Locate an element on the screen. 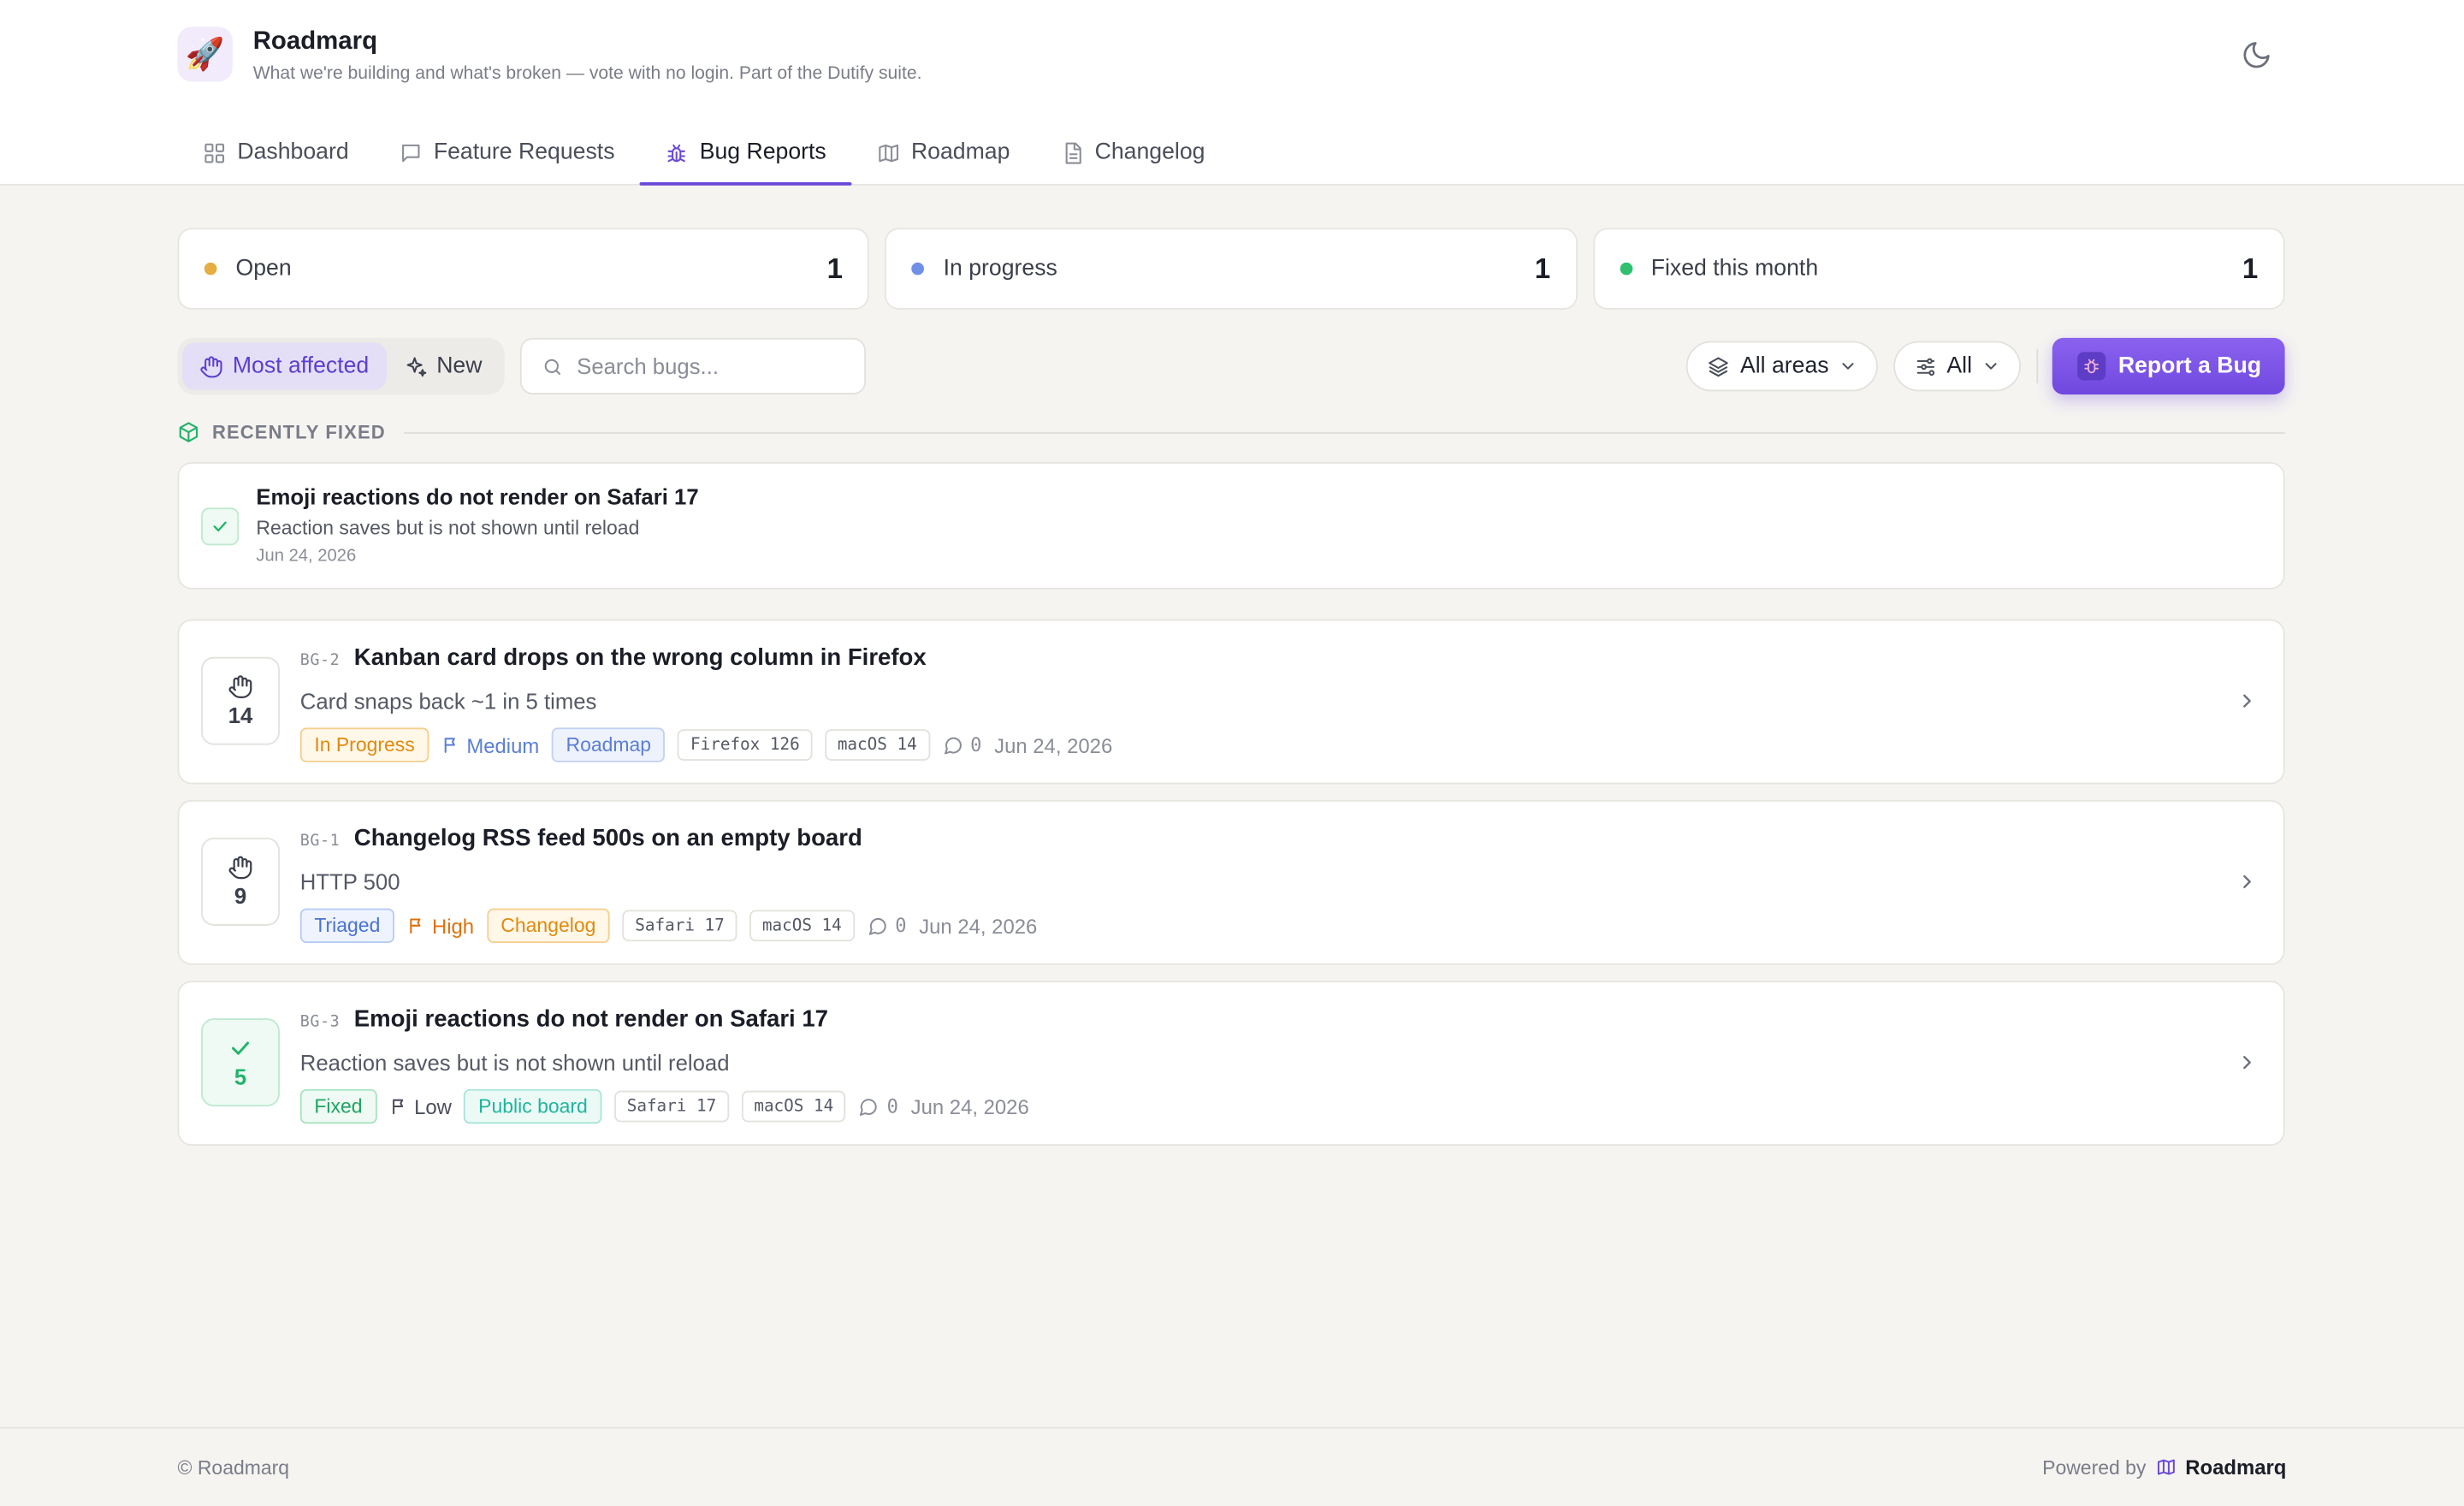 This screenshot has height=1506, width=2464. toolbar: Most affected New All areas All is located at coordinates (1231, 366).